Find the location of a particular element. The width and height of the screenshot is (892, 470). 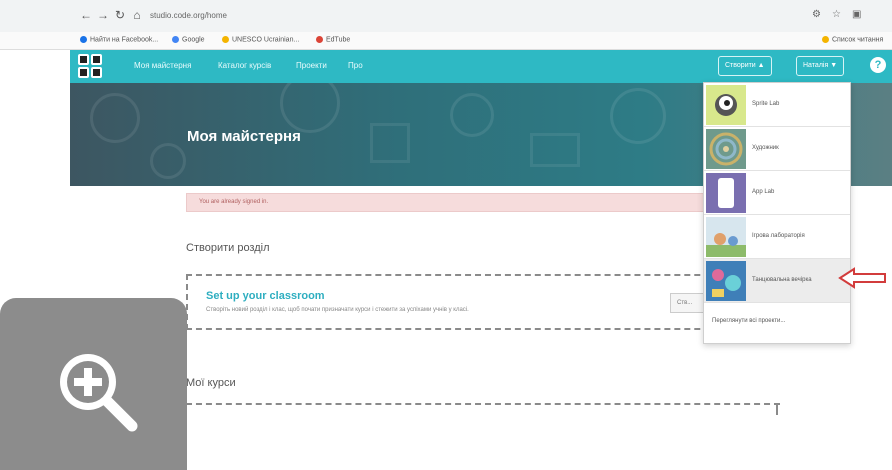

zoom-overlay is located at coordinates (93, 384).